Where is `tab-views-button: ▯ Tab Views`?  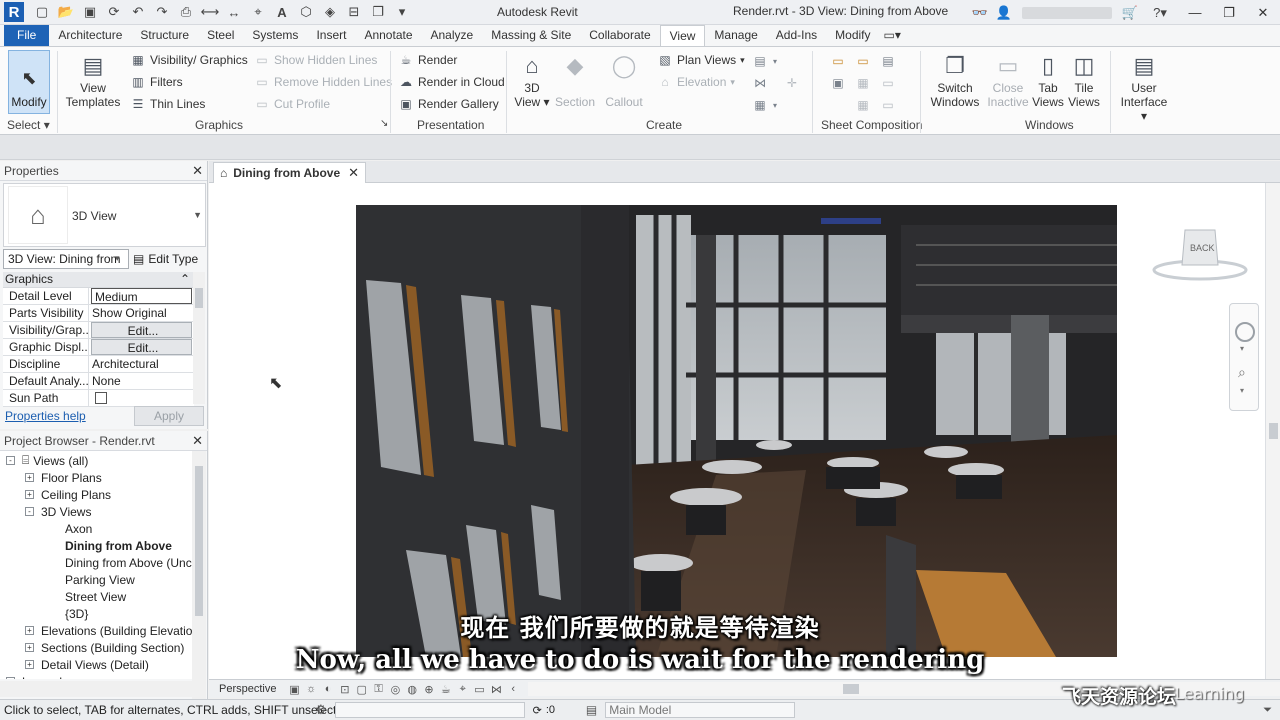
tab-views-button: ▯ Tab Views is located at coordinates (1048, 80).